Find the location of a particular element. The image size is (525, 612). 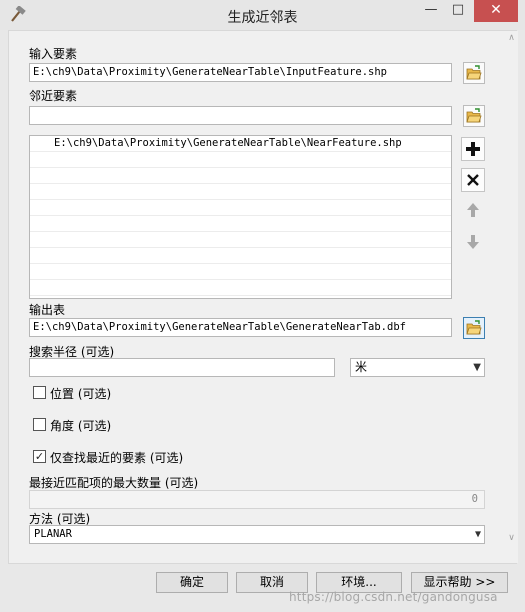

angle-label: 角度 (可选) is located at coordinates (81, 426).